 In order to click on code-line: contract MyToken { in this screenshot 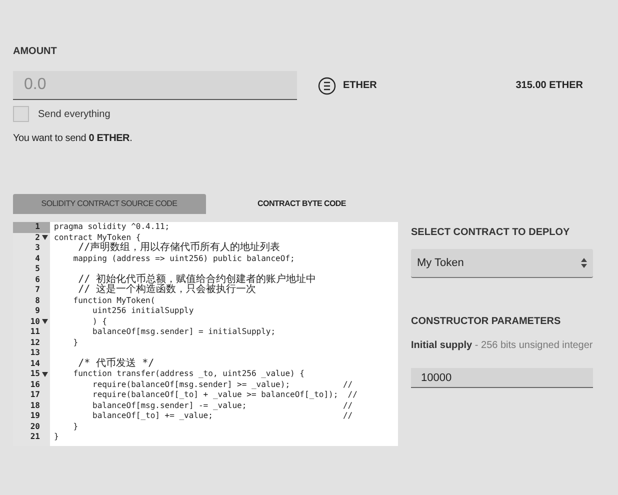, I will do `click(97, 237)`.